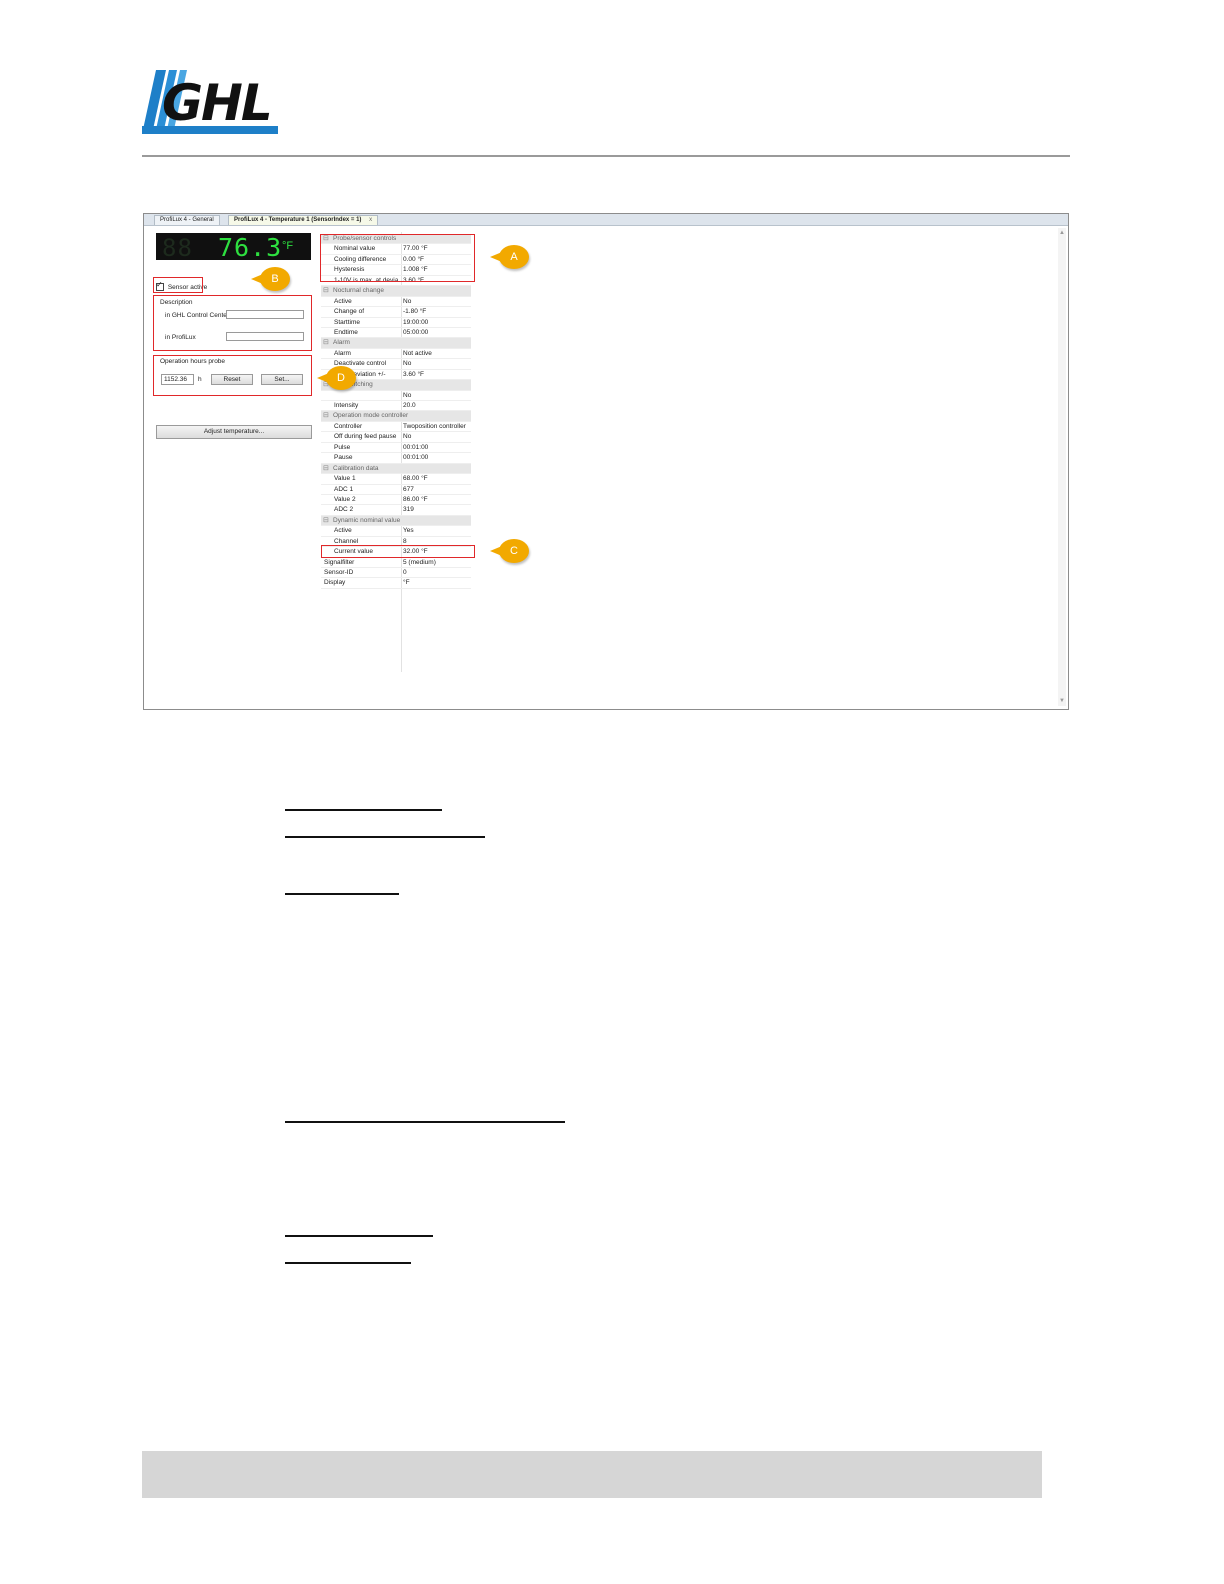 This screenshot has height=1584, width=1224. Describe the element at coordinates (347, 322) in the screenshot. I see `property-name: Starttime` at that location.